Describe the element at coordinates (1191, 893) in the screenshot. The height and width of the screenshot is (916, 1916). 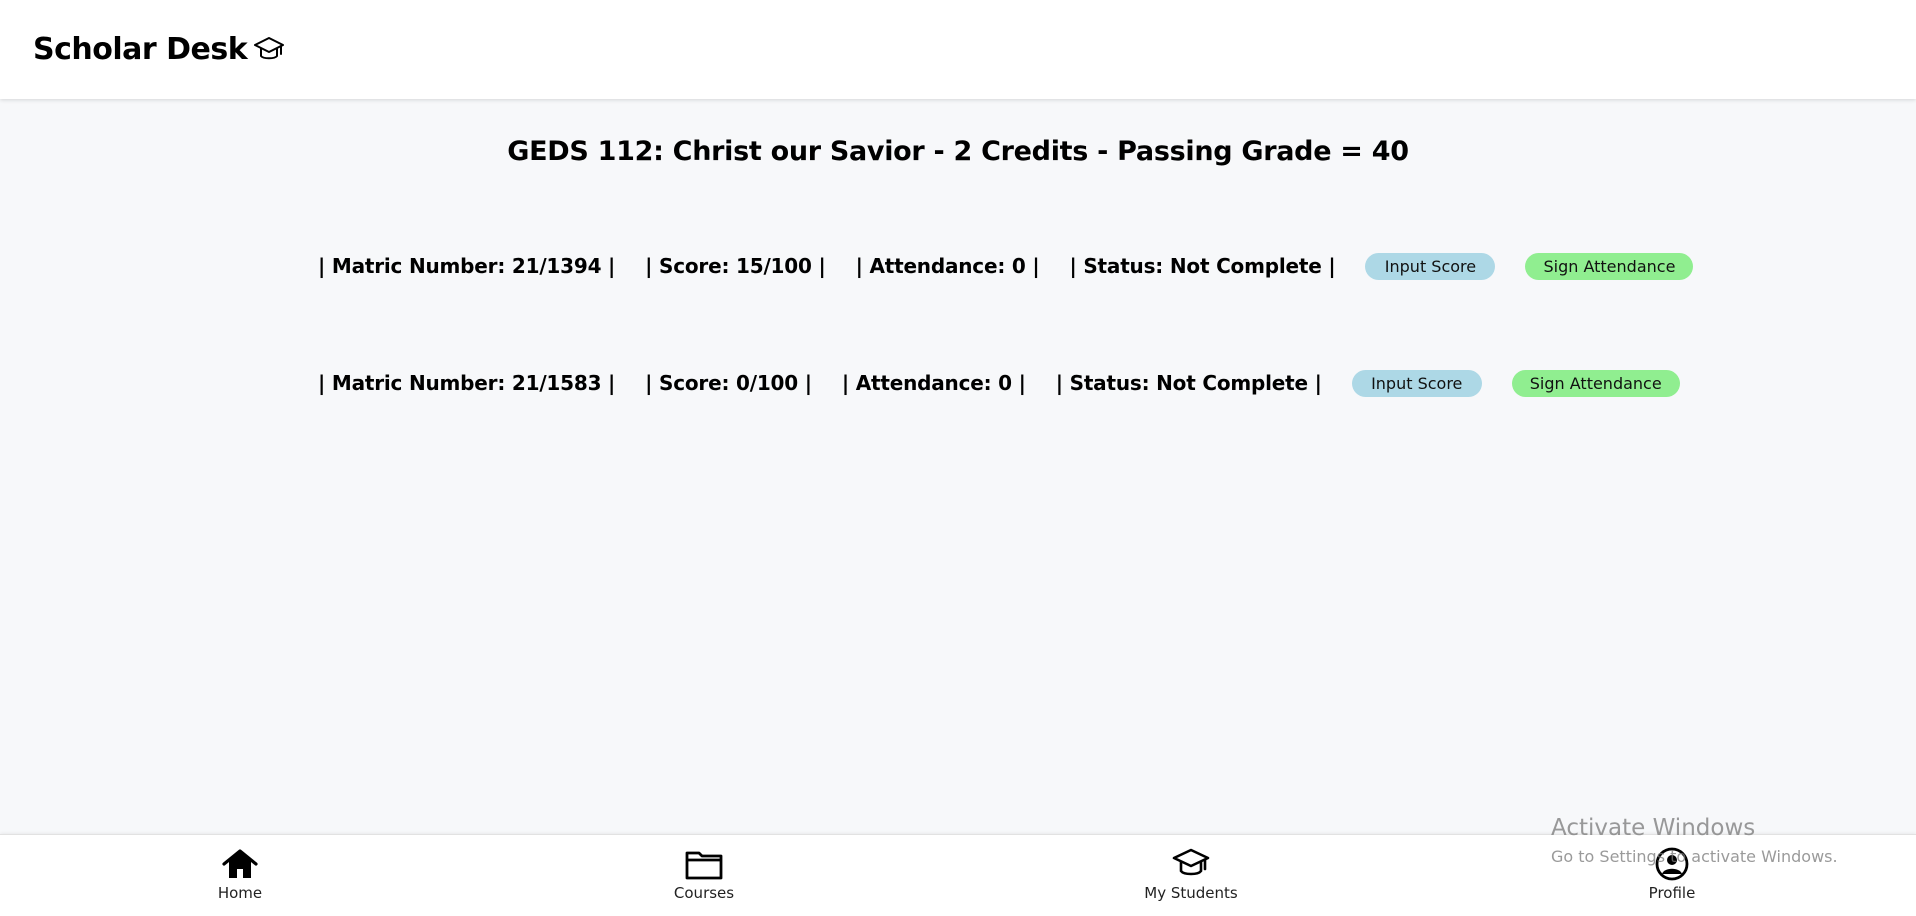
I see `nav-label: My Students` at that location.